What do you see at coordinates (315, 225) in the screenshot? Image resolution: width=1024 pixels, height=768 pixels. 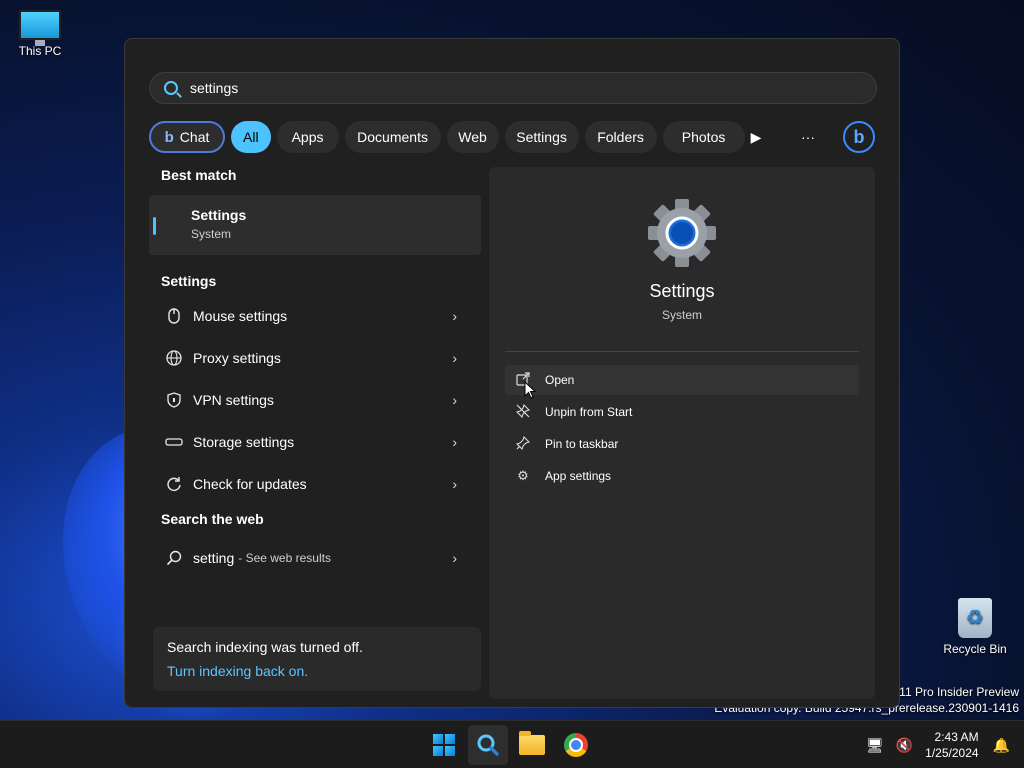 I see `best-match-item: Settings System` at bounding box center [315, 225].